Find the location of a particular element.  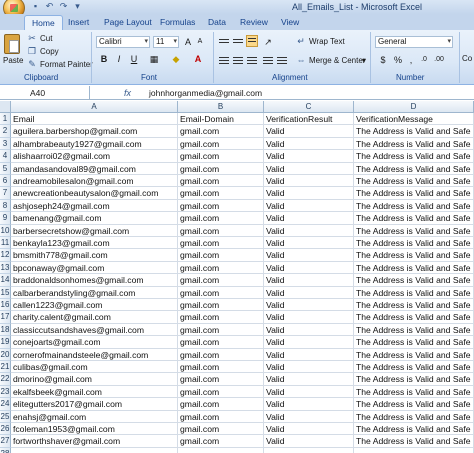

cell-email: fcoleman1953@gmail.com is located at coordinates (94, 429).